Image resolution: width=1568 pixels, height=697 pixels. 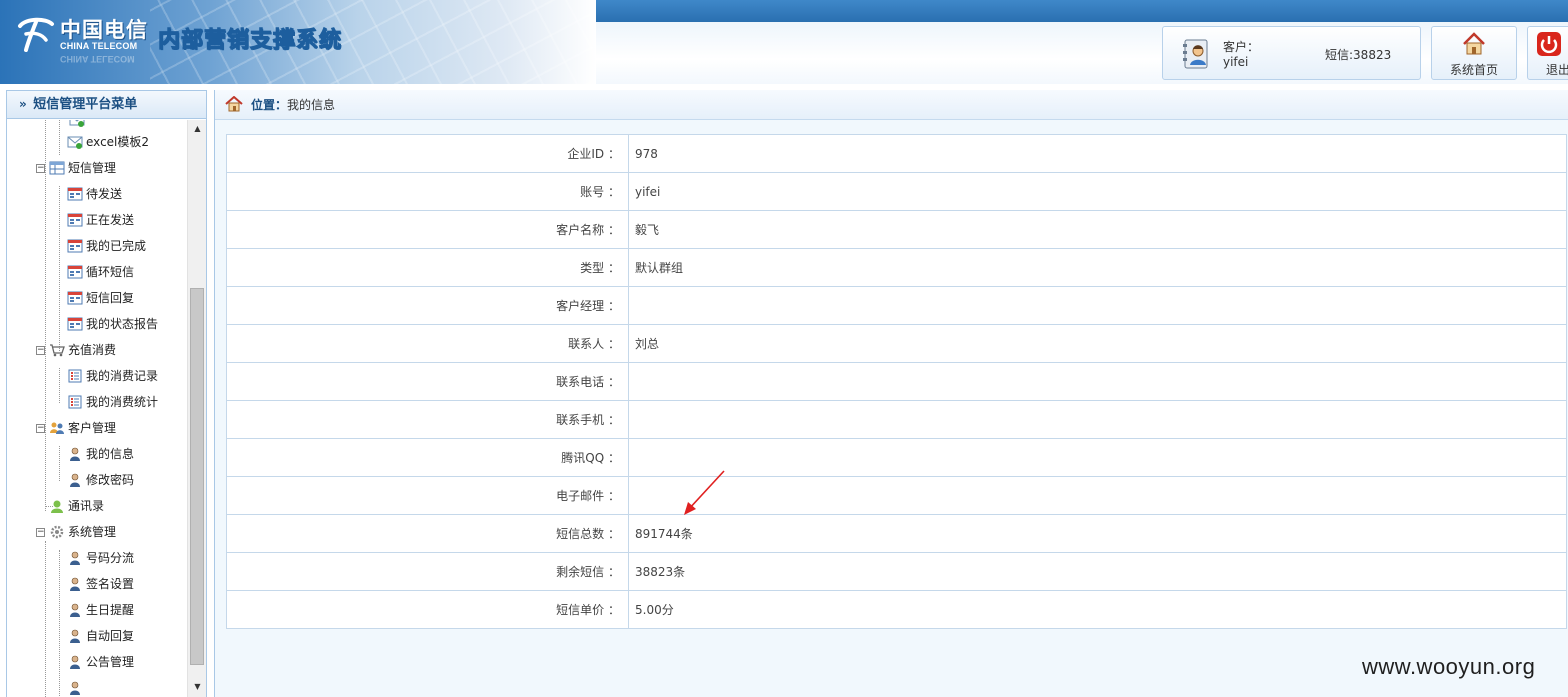 What do you see at coordinates (1097, 533) in the screenshot?
I see `field-value: 891744条` at bounding box center [1097, 533].